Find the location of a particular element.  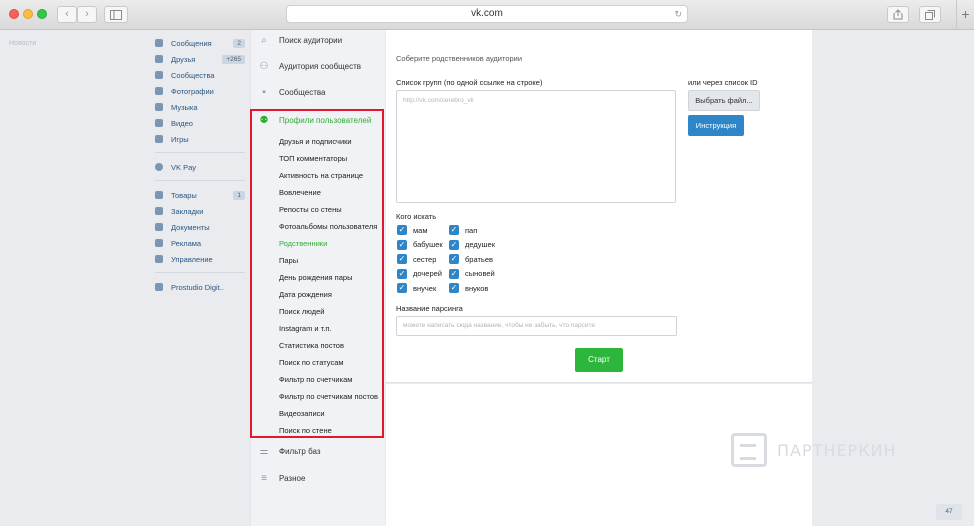

menu-item-documents: Документы is located at coordinates (200, 227).